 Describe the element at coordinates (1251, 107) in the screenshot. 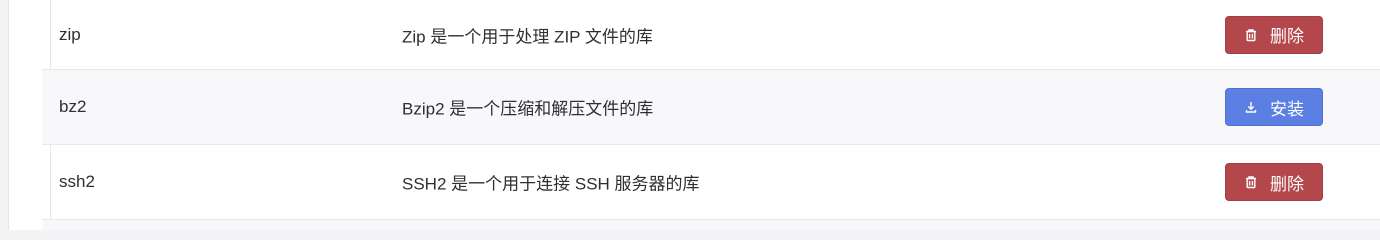

I see `download-icon` at that location.